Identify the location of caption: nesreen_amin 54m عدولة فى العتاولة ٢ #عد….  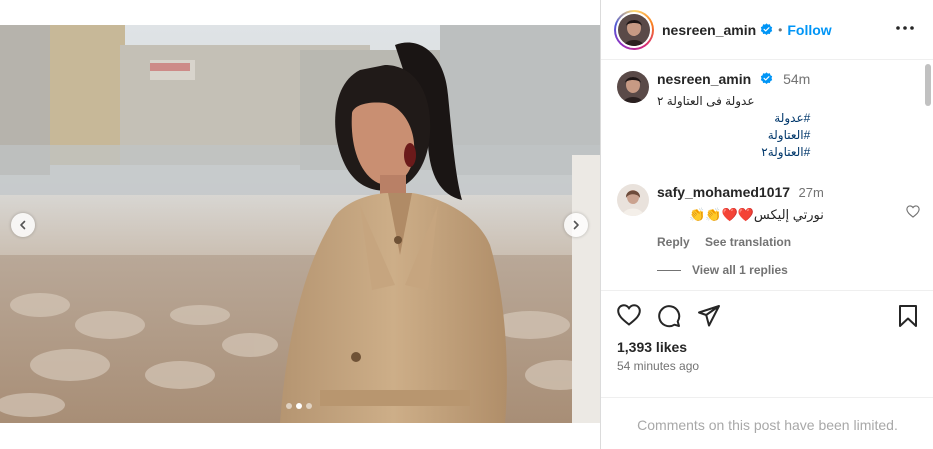
(713, 116).